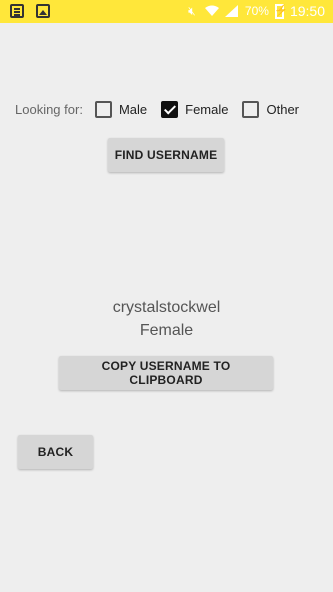 Image resolution: width=333 pixels, height=592 pixels. I want to click on result-gender: Female, so click(166, 330).